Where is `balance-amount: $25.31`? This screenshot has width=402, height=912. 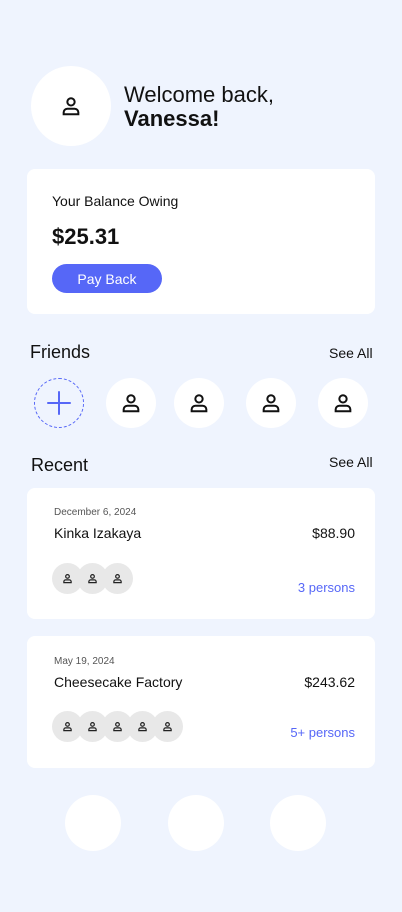 balance-amount: $25.31 is located at coordinates (86, 236).